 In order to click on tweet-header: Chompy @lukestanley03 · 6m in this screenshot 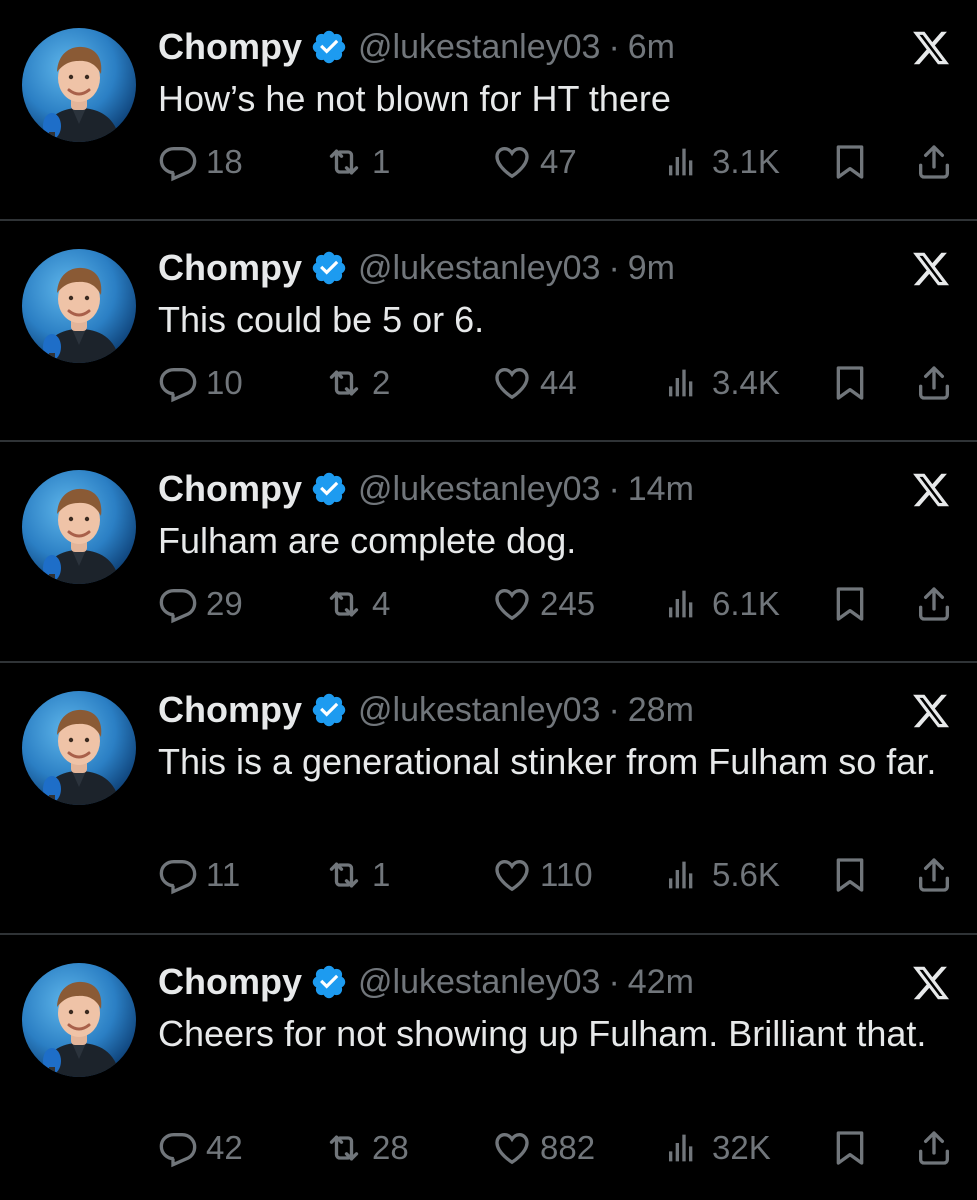, I will do `click(416, 47)`.